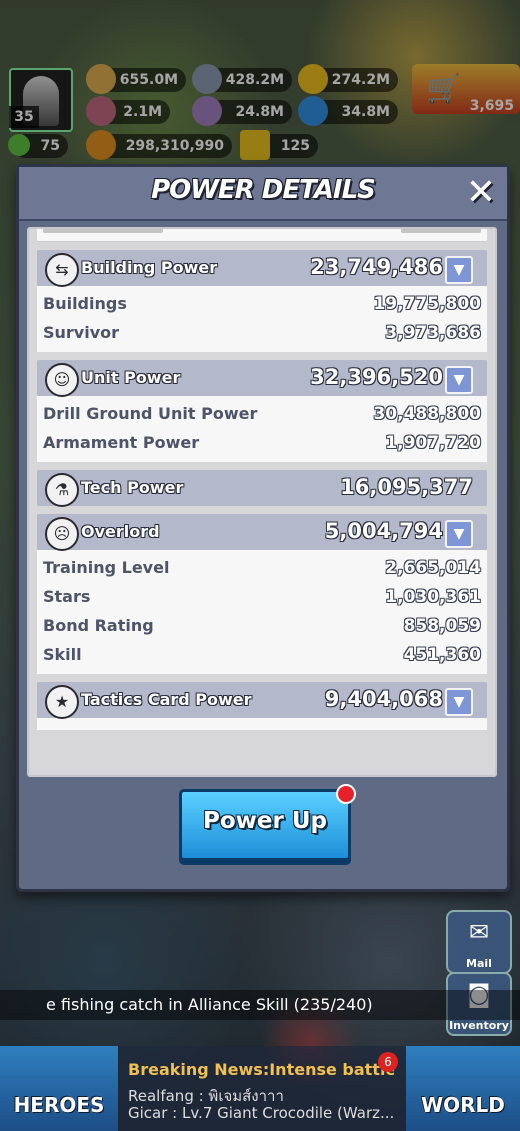  I want to click on section-overlord: ☹ Overlord 5,004,794 ▼, so click(262, 532).